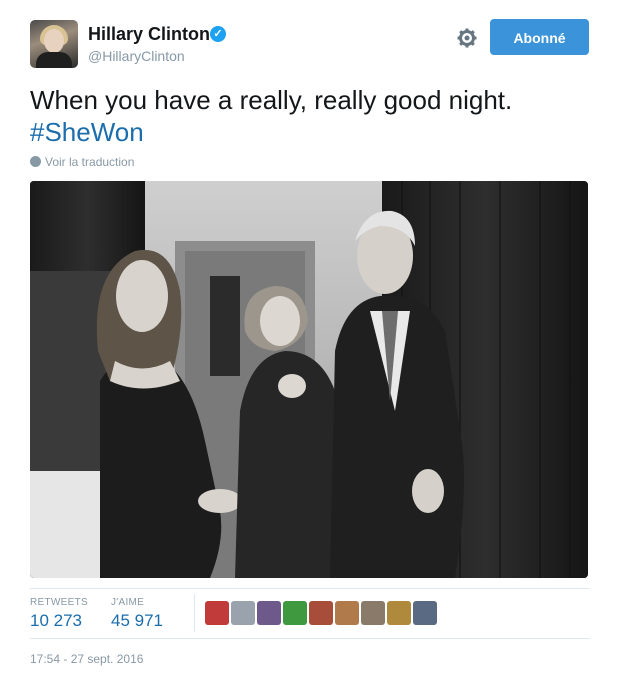 The width and height of the screenshot is (617, 674). What do you see at coordinates (87, 132) in the screenshot?
I see `hashtag-link: #SheWon` at bounding box center [87, 132].